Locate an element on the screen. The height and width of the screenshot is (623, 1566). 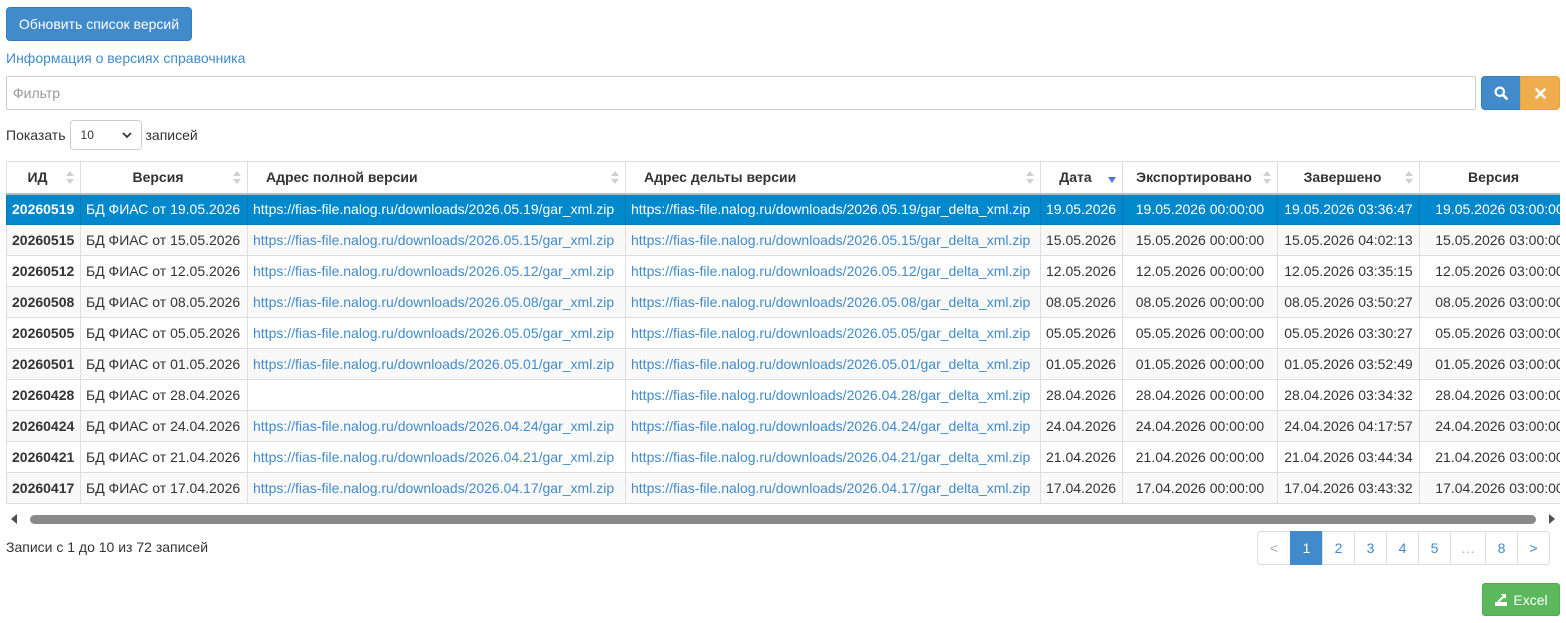
page-length-suffix: записей is located at coordinates (171, 135).